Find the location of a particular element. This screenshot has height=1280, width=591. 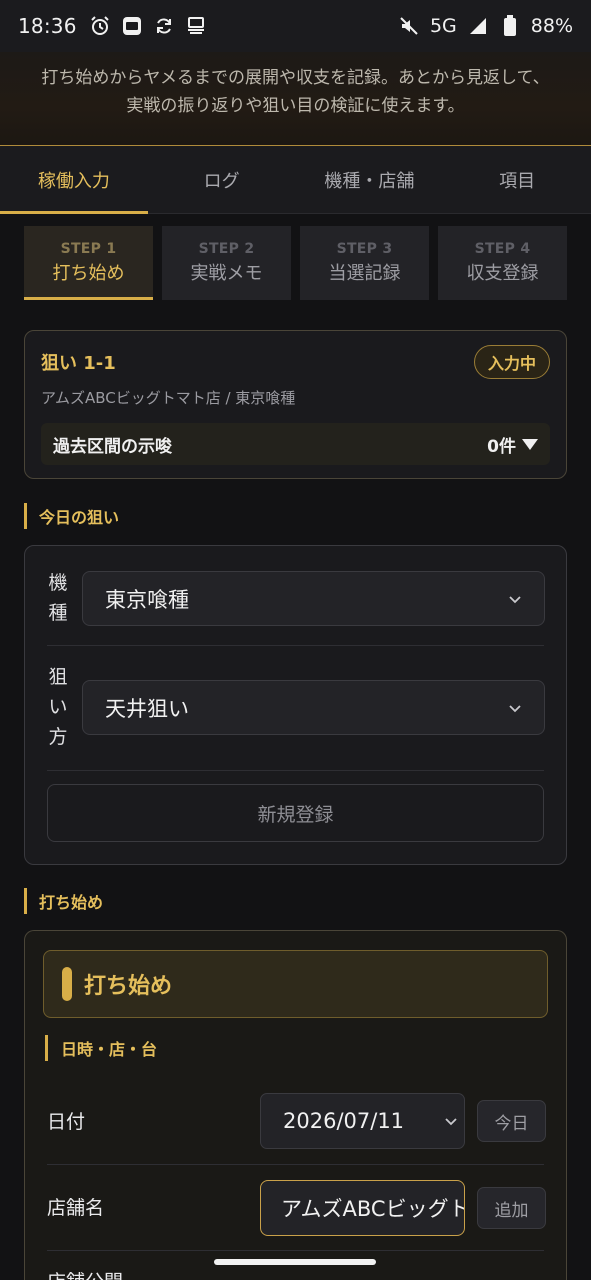

status-bar: 18:36 5G 88% is located at coordinates (295, 26).